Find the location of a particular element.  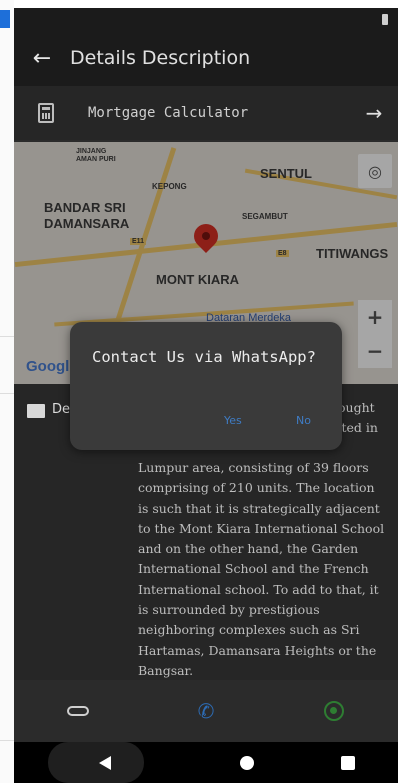

whatsapp-confirm-dialog: Contact Us via WhatsApp? Yes No is located at coordinates (206, 386).